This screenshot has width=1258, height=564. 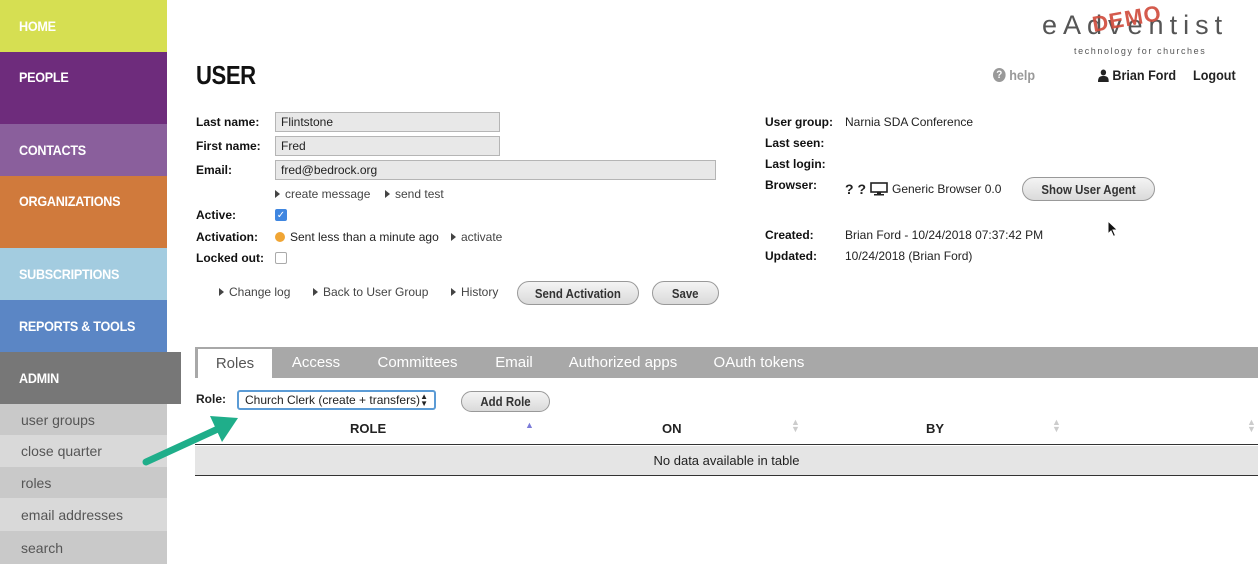 What do you see at coordinates (83, 212) in the screenshot?
I see `nav-organizations: ORGANIZATIONS` at bounding box center [83, 212].